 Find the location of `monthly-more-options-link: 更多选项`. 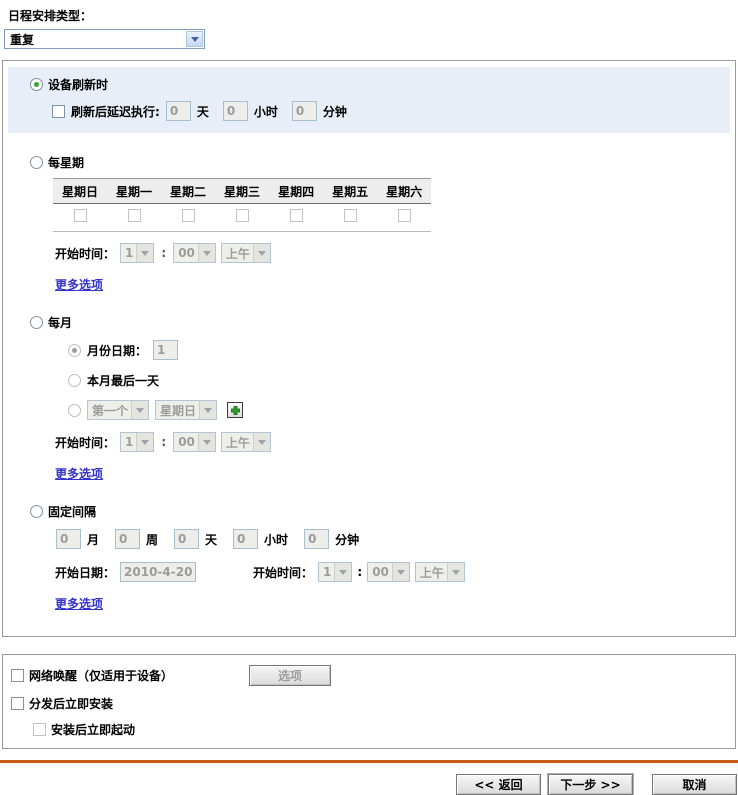

monthly-more-options-link: 更多选项 is located at coordinates (79, 473).